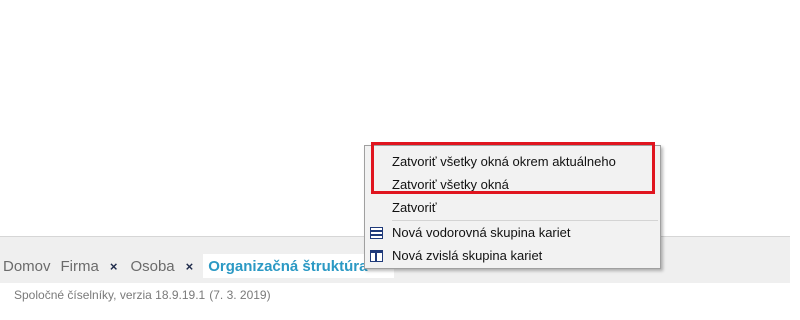 The height and width of the screenshot is (320, 800). What do you see at coordinates (481, 232) in the screenshot?
I see `menu-item-label: Nová vodorovná skupina kariet` at bounding box center [481, 232].